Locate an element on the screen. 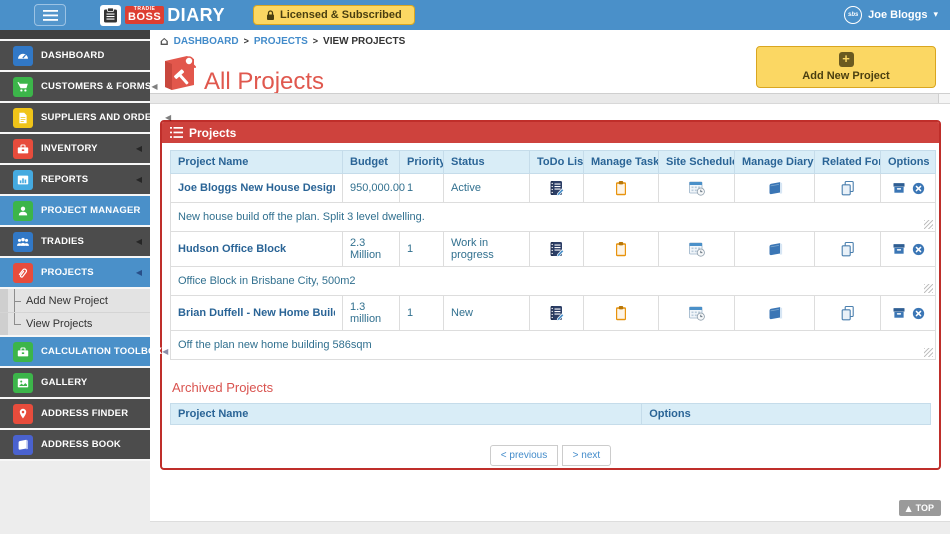 Image resolution: width=950 pixels, height=534 pixels. license-label: Licensed & Subscribed is located at coordinates (341, 15).